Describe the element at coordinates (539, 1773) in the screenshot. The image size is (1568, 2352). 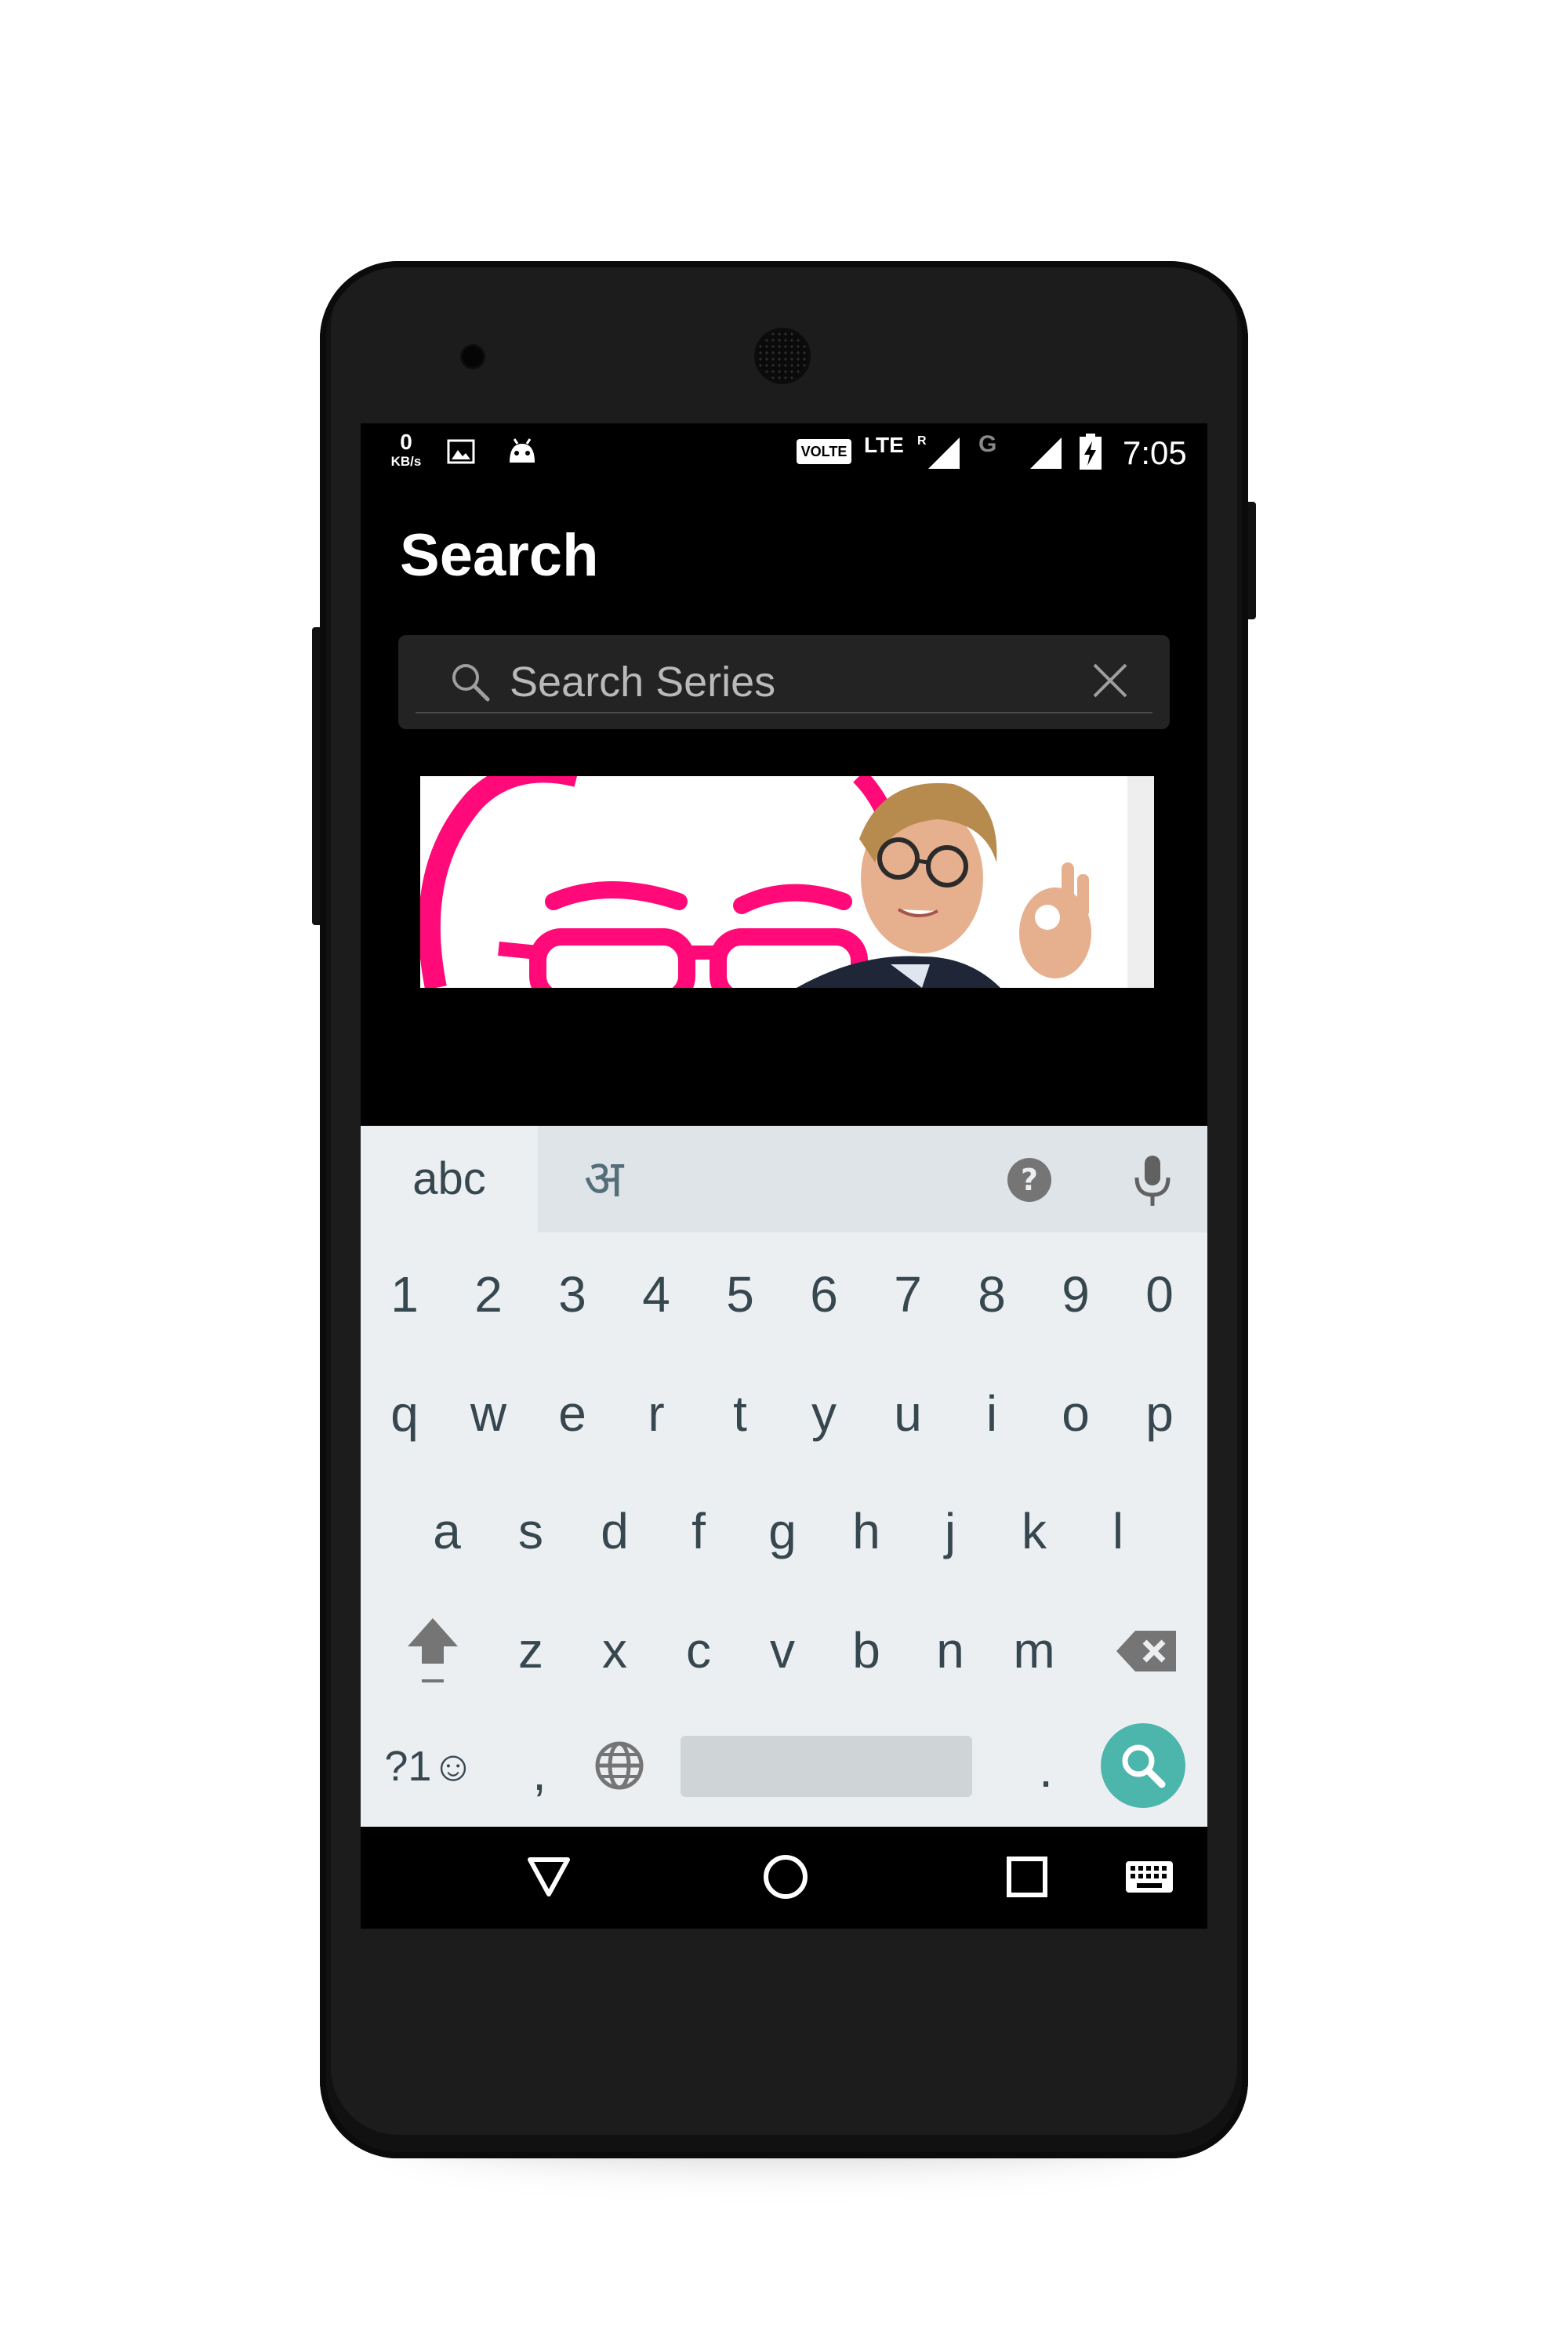
I see `key-comma: ,` at that location.